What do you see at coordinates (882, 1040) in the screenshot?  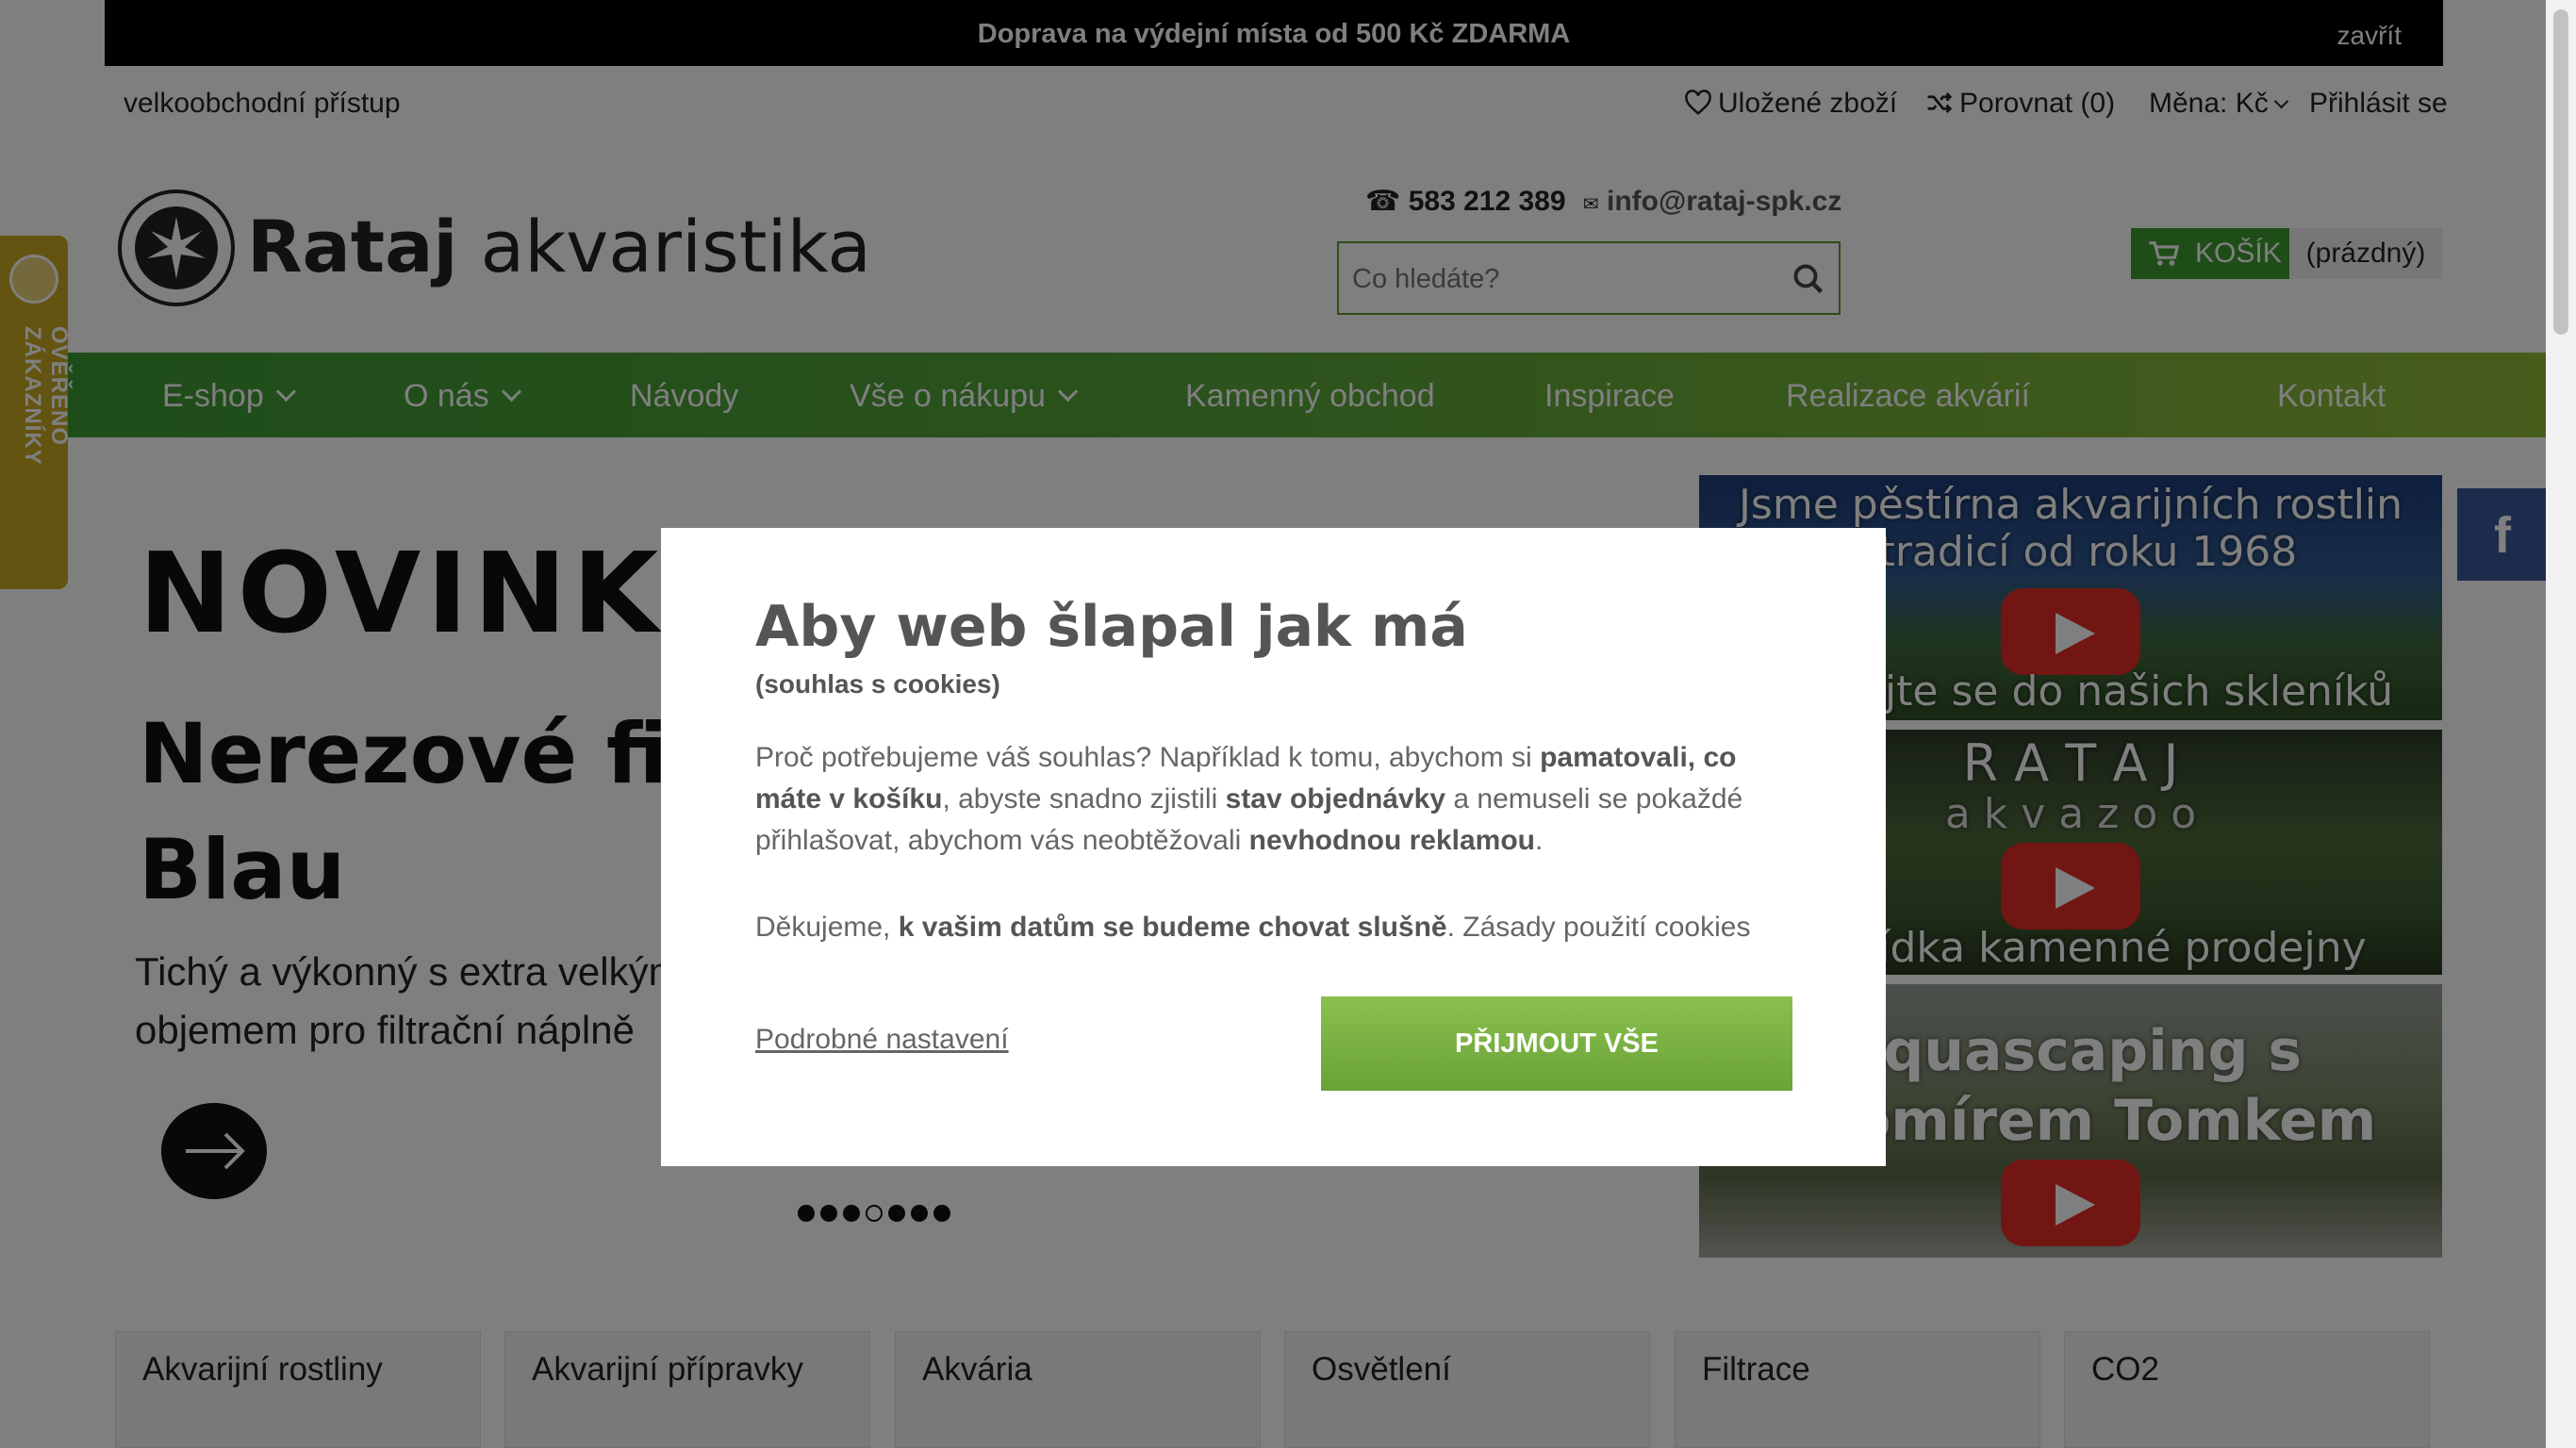 I see `detailed-settings-link: Podrobné nastavení` at bounding box center [882, 1040].